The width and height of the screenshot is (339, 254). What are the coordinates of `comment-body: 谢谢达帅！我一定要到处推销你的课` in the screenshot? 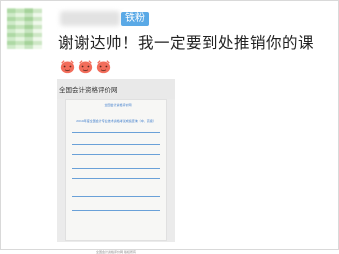 It's located at (186, 43).